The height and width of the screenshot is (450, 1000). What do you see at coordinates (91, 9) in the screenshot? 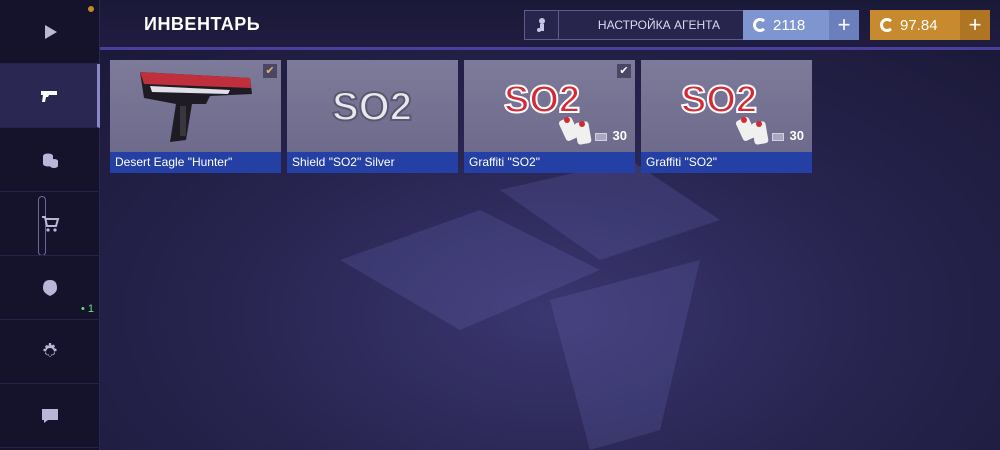
I see `notification-dot` at bounding box center [91, 9].